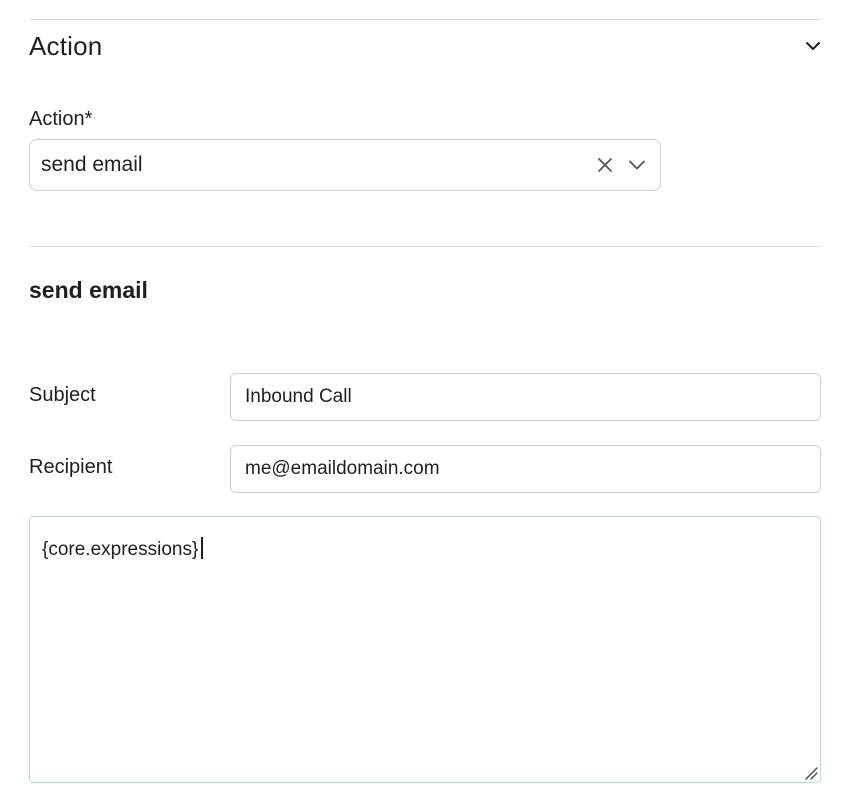  Describe the element at coordinates (525, 469) in the screenshot. I see `recipient-input` at that location.